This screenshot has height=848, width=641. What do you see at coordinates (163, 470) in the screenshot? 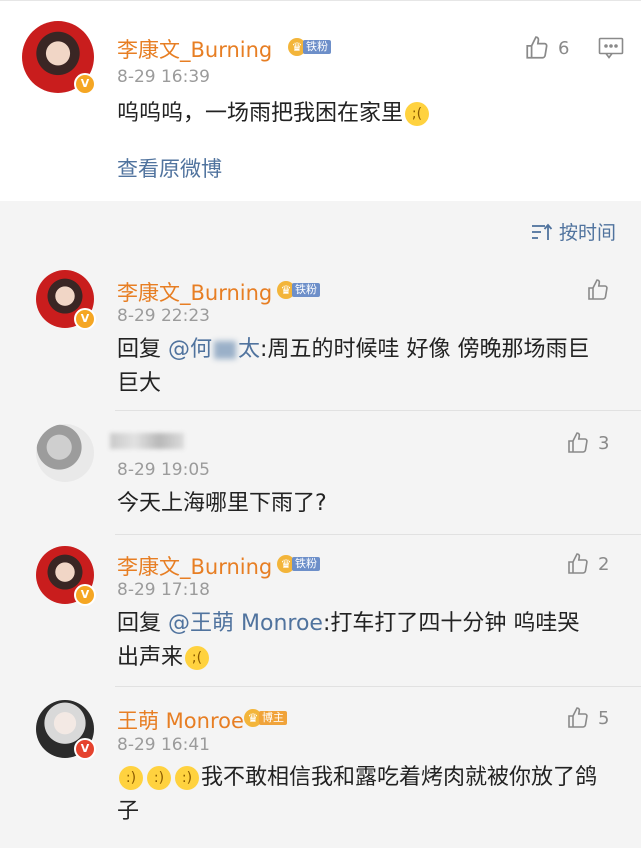
I see `comment-time: 8-29 19:05` at bounding box center [163, 470].